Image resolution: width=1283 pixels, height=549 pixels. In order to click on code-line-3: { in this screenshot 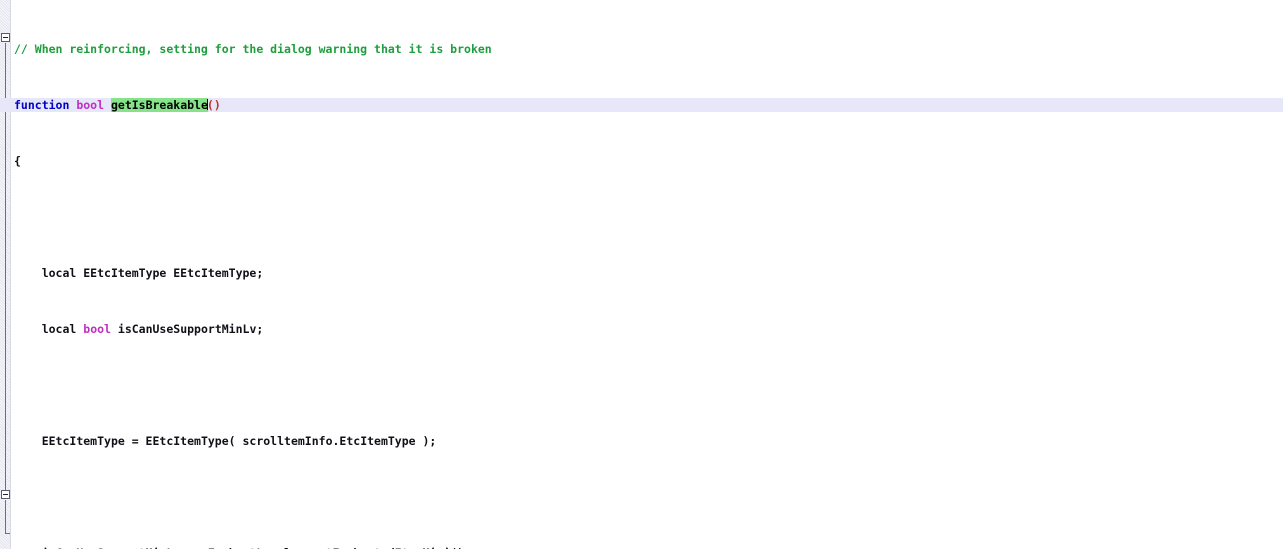, I will do `click(648, 161)`.